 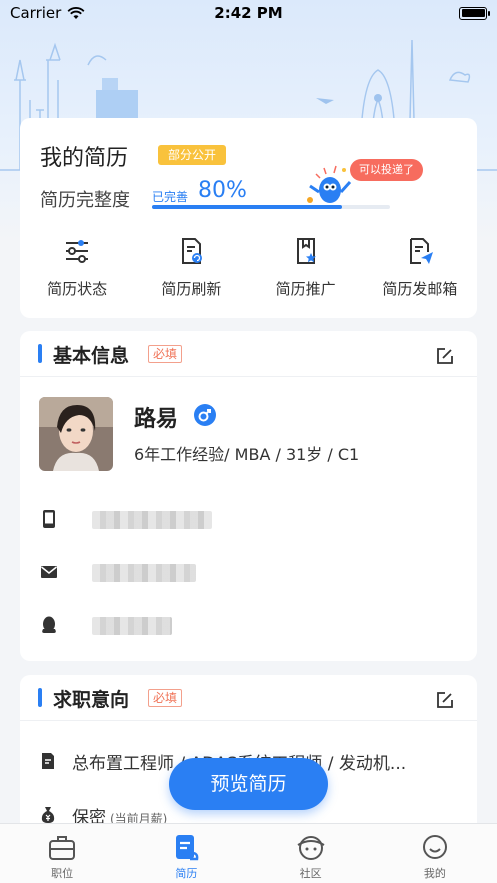 I want to click on profile-icon, so click(x=434, y=847).